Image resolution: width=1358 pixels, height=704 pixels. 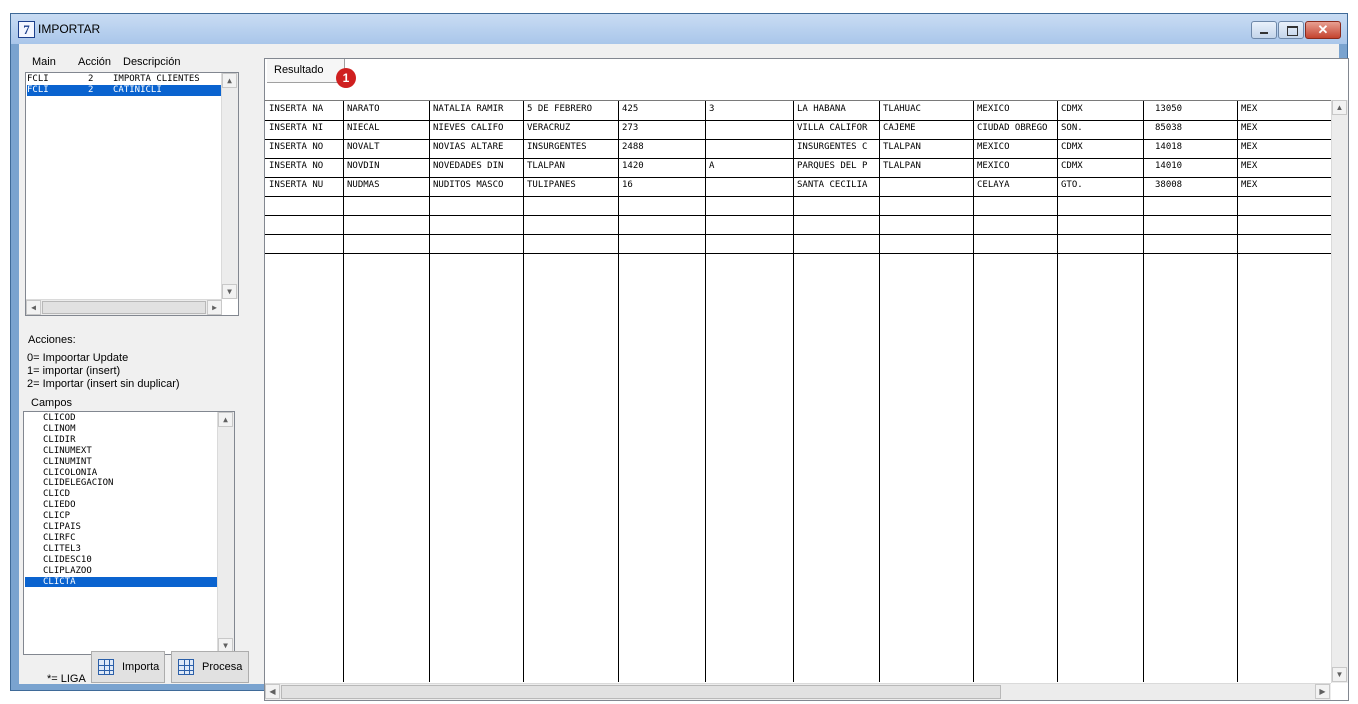 I want to click on main-horizontal-scrollbar: ◀ ▶, so click(x=124, y=307).